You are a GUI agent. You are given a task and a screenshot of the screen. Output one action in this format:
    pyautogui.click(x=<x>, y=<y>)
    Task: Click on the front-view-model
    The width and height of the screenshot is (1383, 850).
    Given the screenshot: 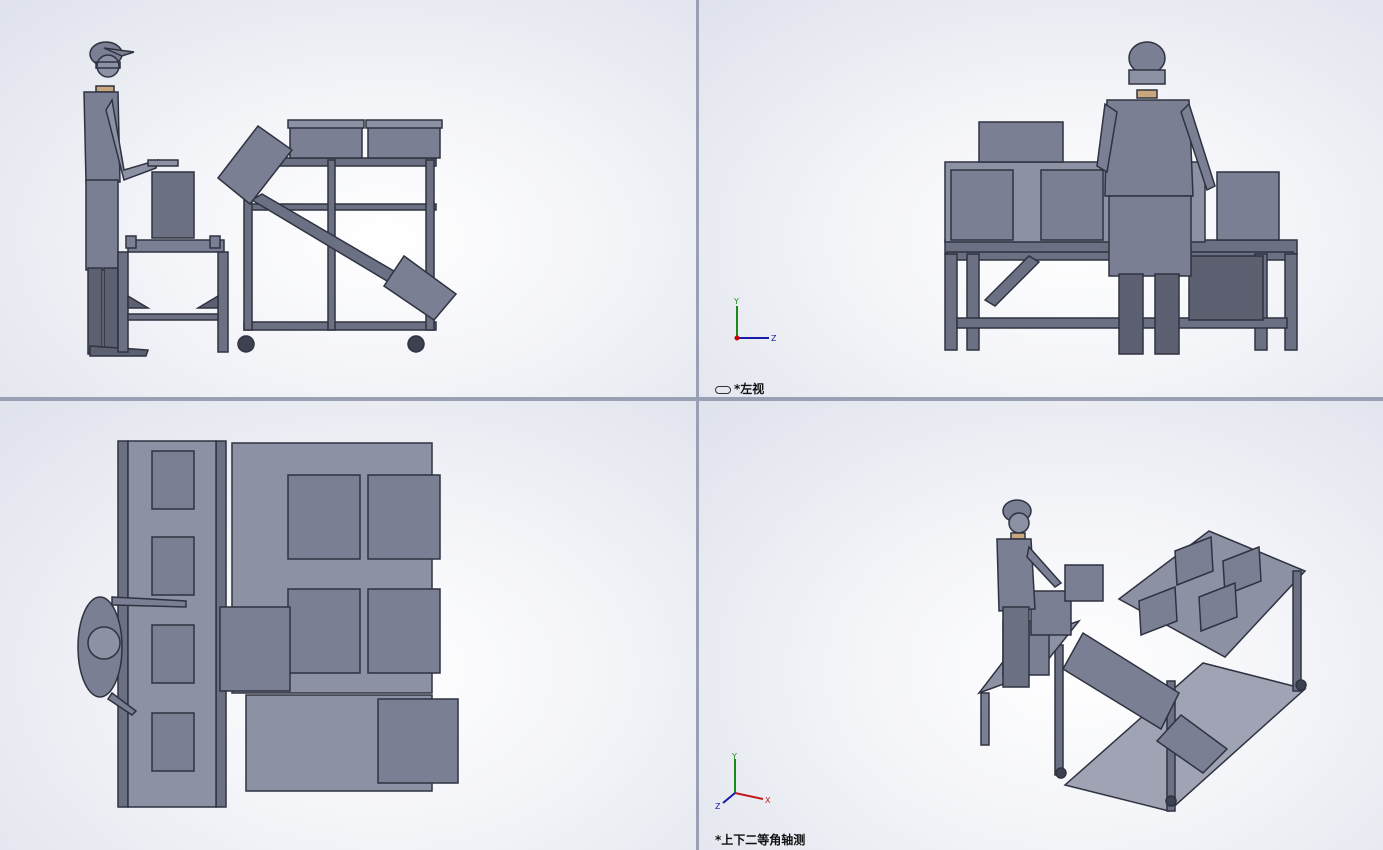 What is the action you would take?
    pyautogui.click(x=270, y=199)
    